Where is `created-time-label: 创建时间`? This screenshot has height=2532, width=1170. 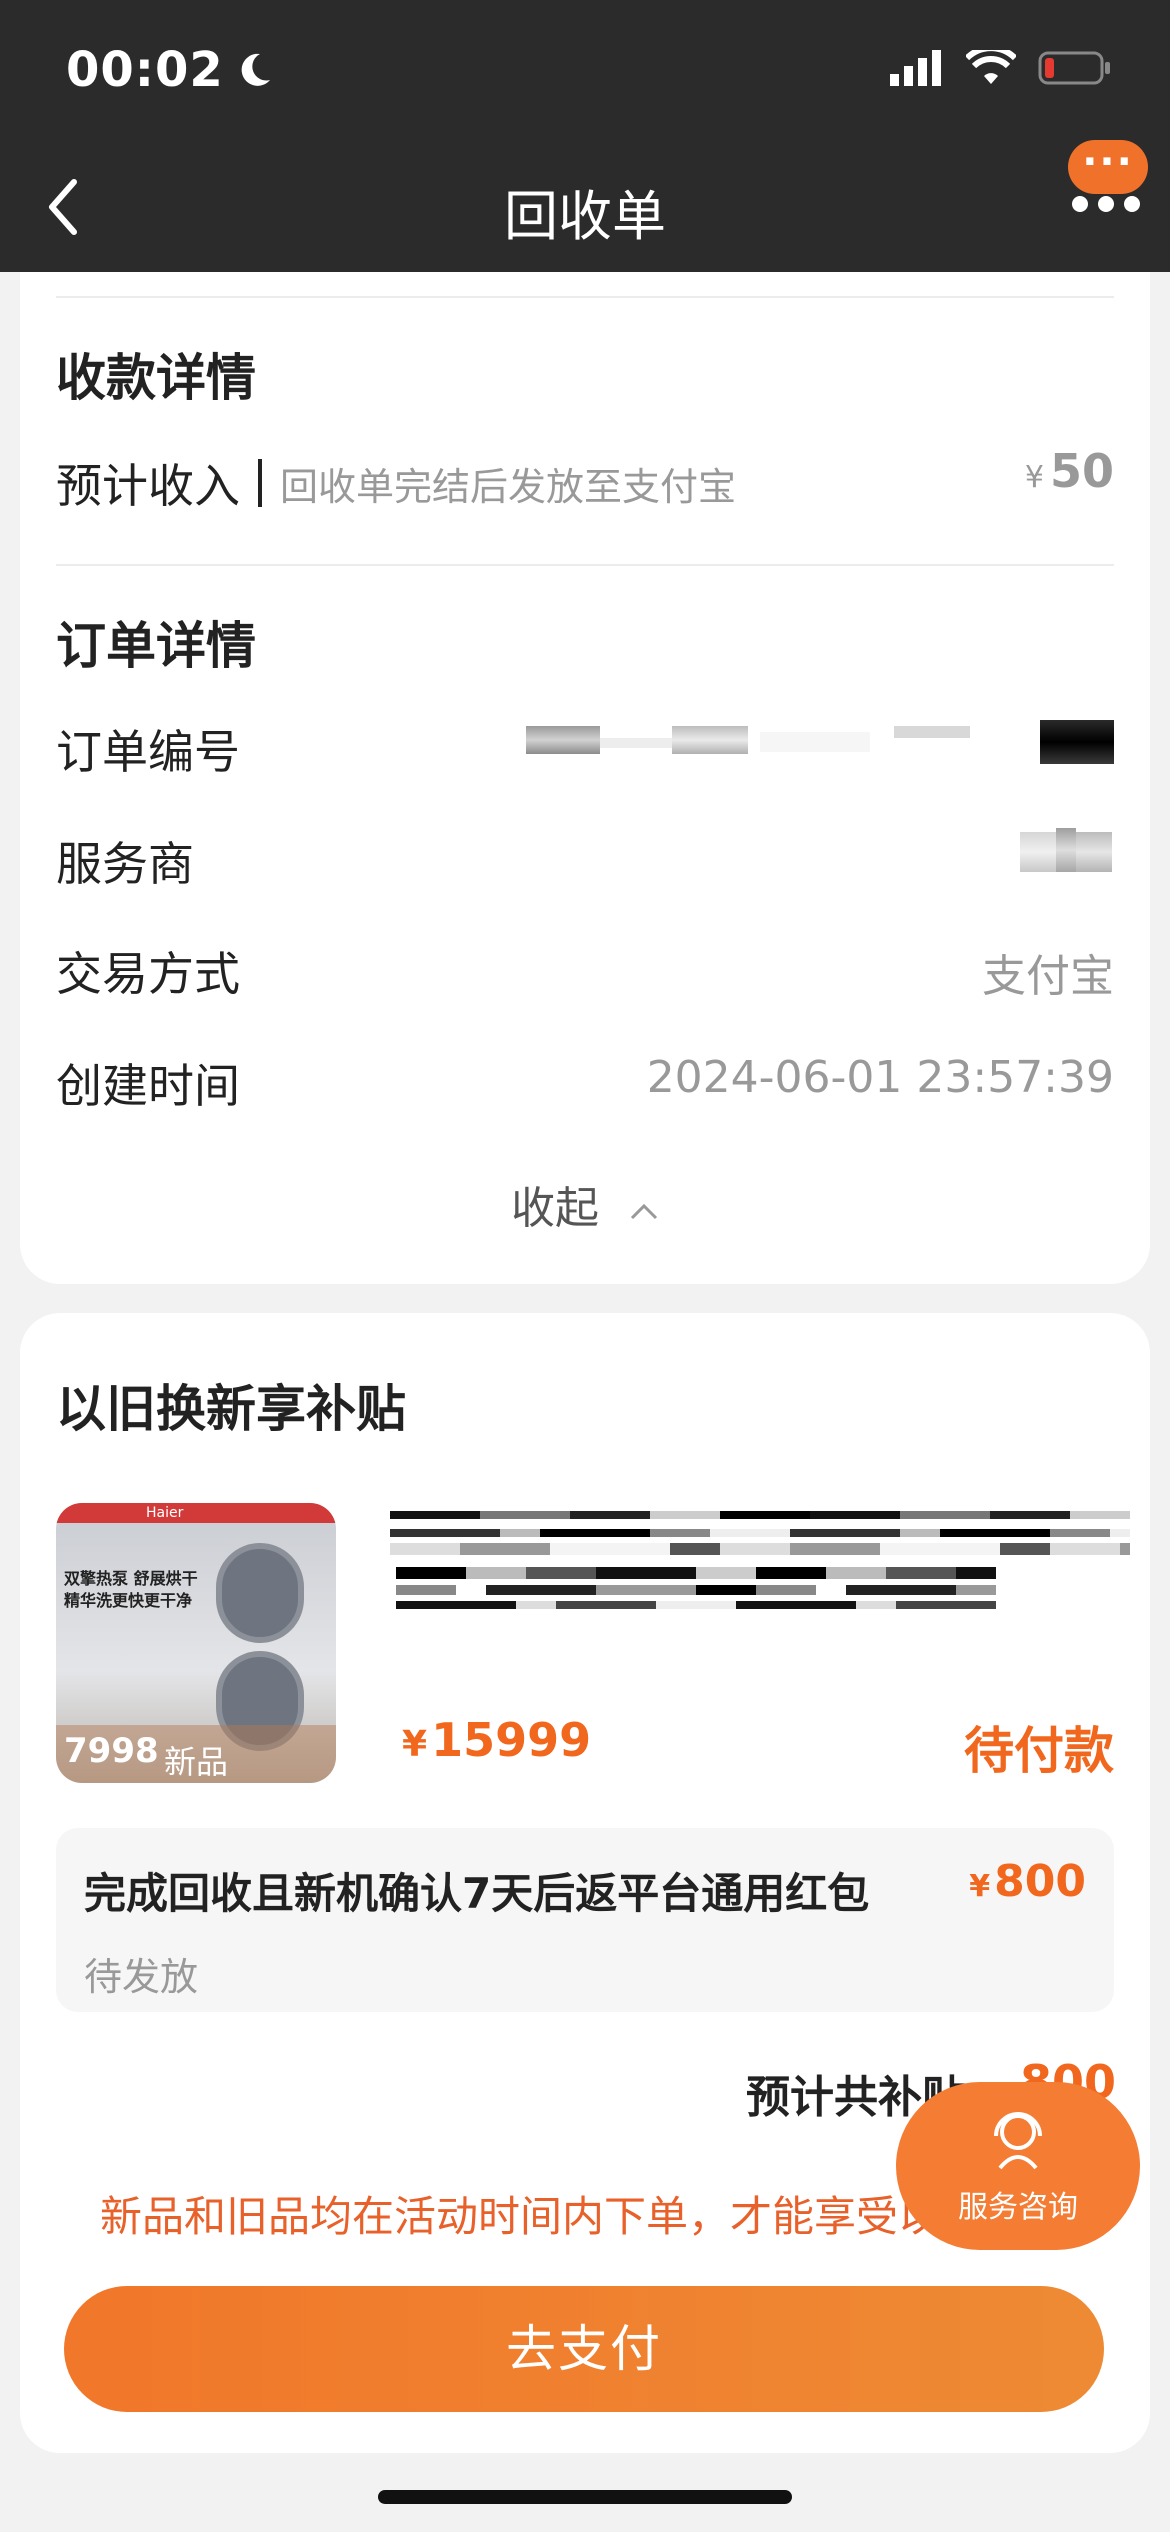
created-time-label: 创建时间 is located at coordinates (148, 1086).